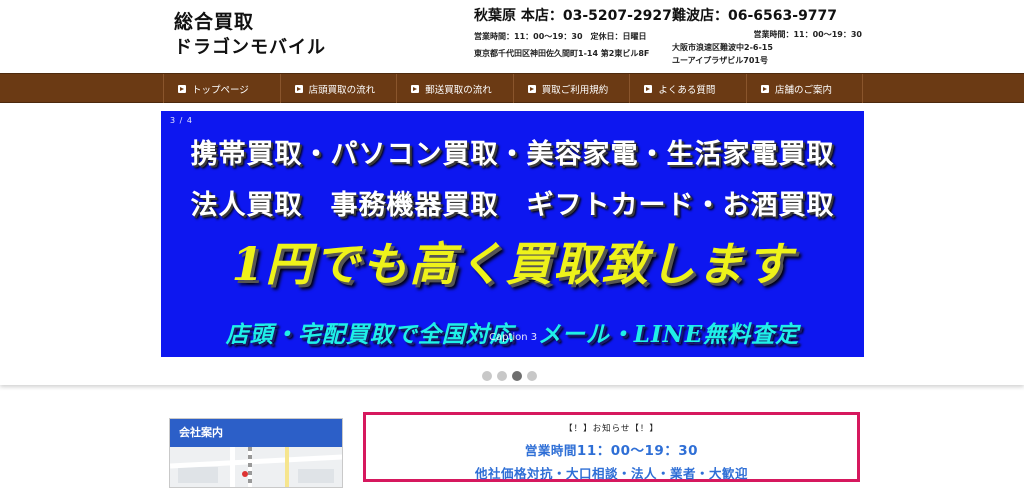  I want to click on nav-item-faq: よくある質問, so click(687, 89).